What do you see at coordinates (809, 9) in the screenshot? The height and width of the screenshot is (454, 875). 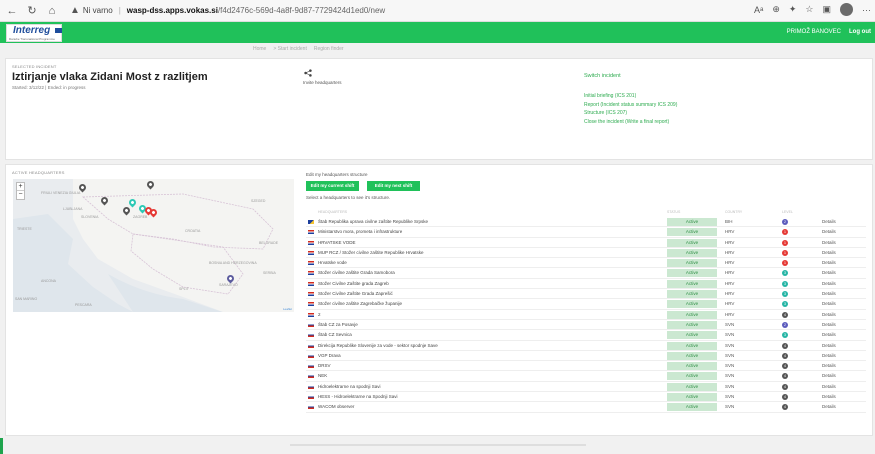 I see `favorites-icon: ☆` at bounding box center [809, 9].